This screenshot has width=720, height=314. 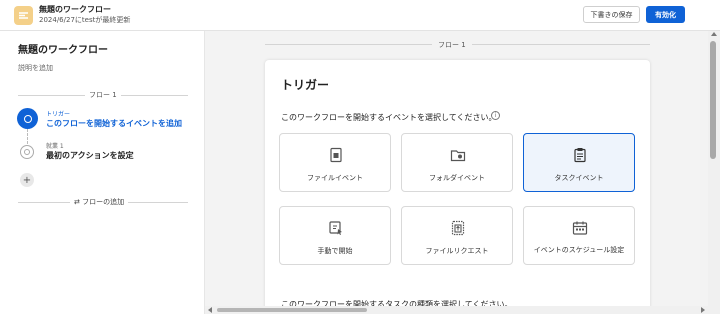 I want to click on add-step-button: +, so click(x=27, y=180).